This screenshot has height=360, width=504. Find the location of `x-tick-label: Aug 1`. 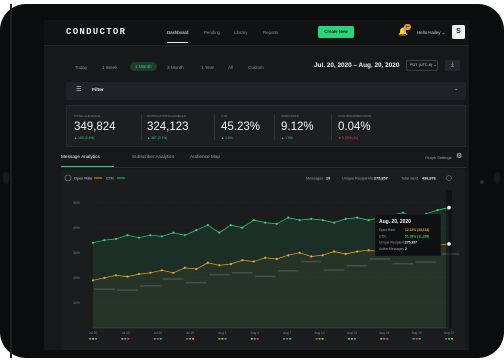

x-tick-label: Aug 1 is located at coordinates (222, 333).